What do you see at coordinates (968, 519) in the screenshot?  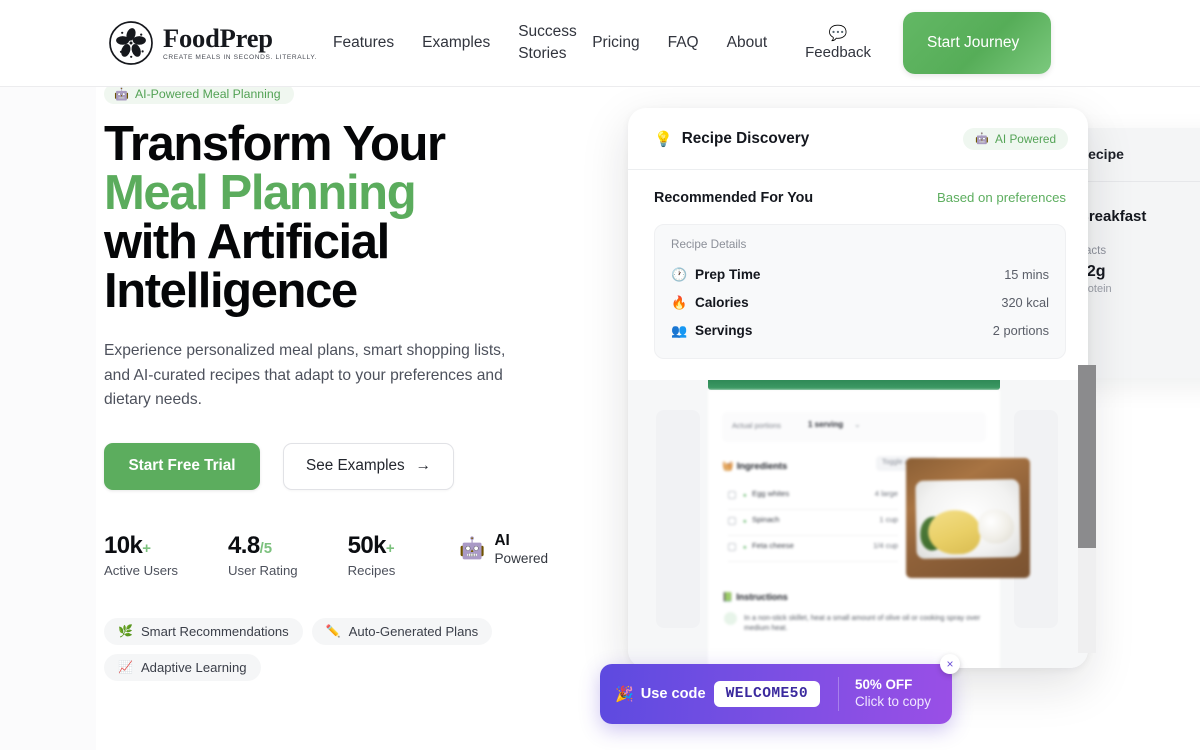 I see `plate-shape` at bounding box center [968, 519].